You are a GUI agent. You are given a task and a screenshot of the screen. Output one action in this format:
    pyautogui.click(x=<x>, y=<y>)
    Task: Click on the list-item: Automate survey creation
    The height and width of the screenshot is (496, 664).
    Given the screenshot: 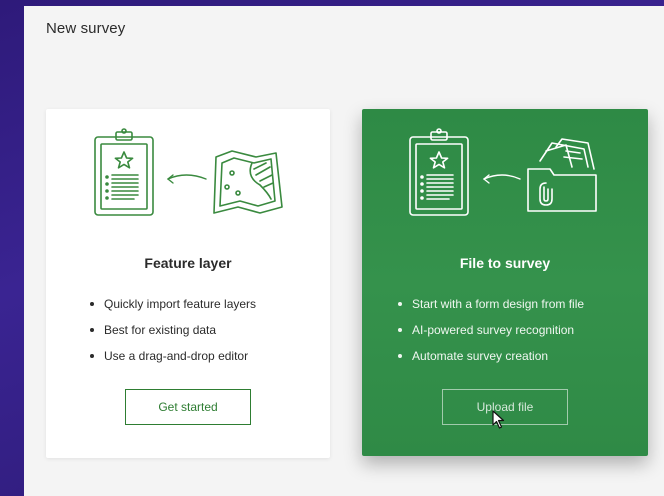 What is the action you would take?
    pyautogui.click(x=491, y=356)
    